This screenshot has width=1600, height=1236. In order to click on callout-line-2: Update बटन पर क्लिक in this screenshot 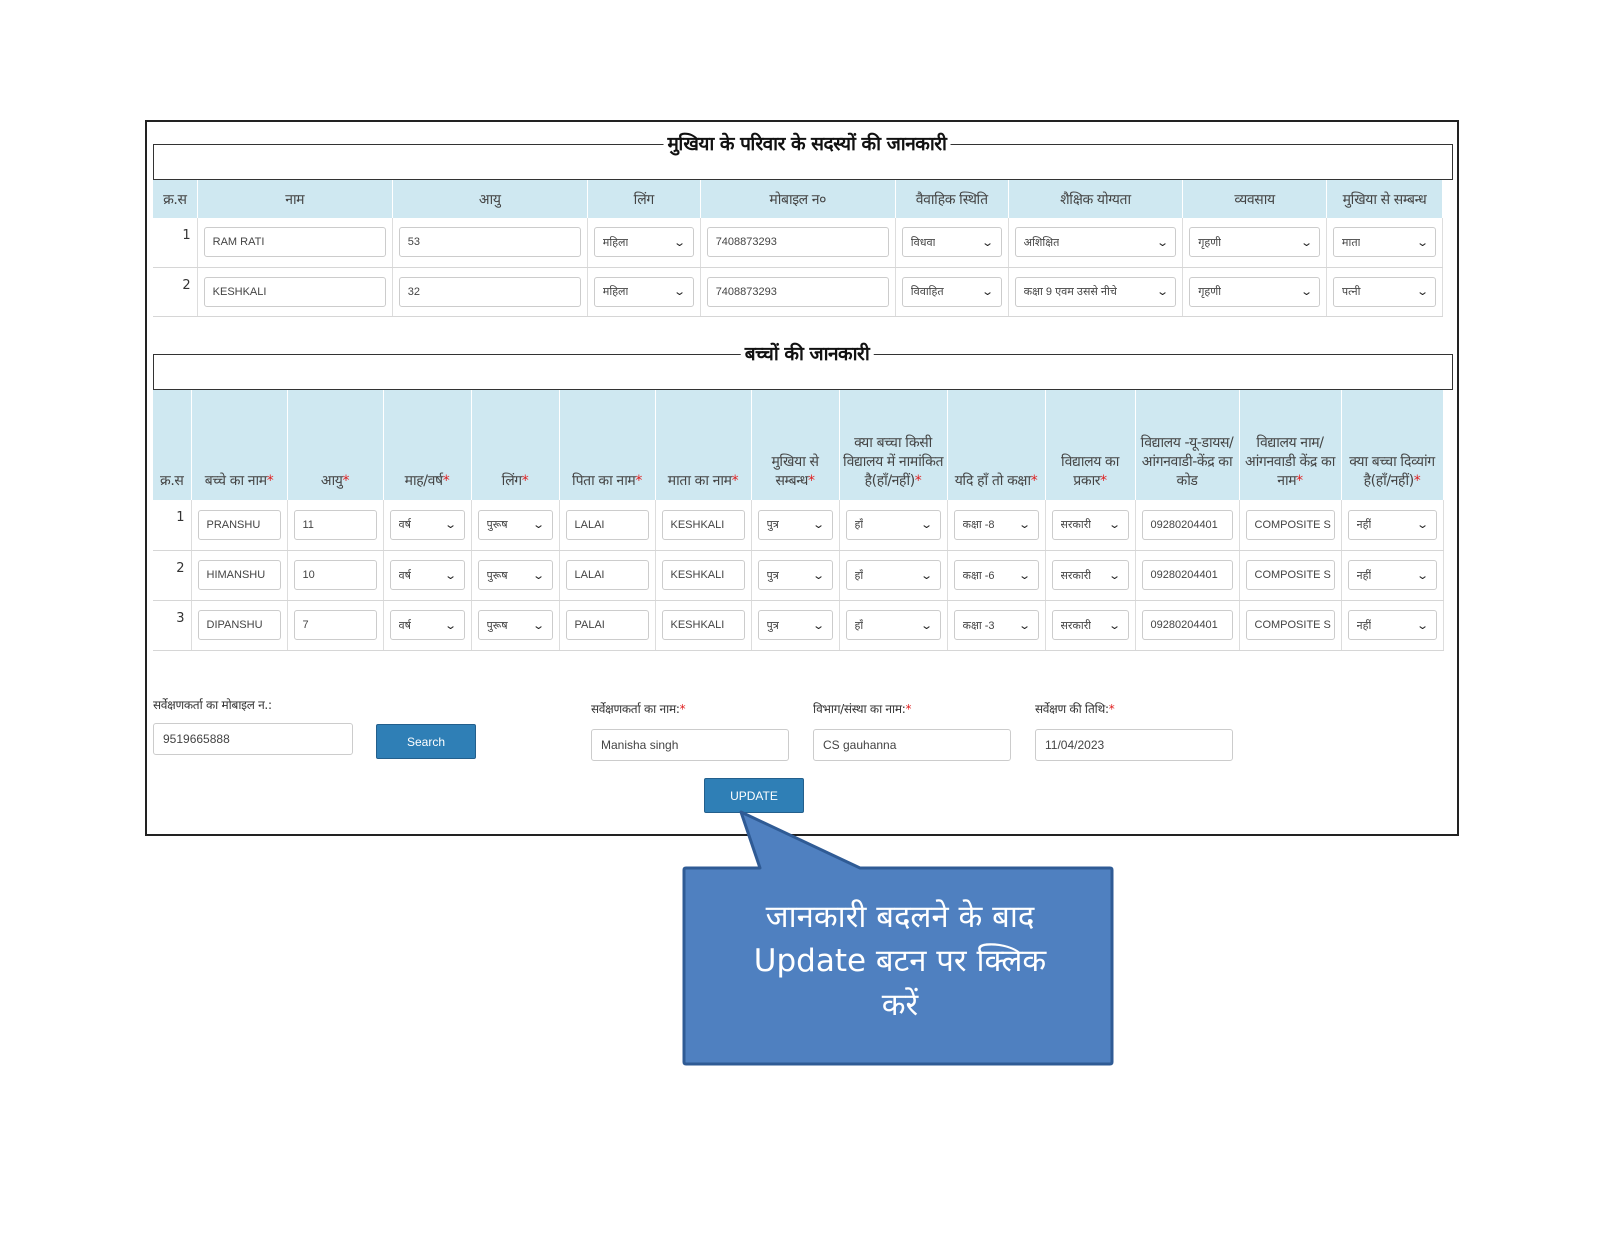, I will do `click(900, 961)`.